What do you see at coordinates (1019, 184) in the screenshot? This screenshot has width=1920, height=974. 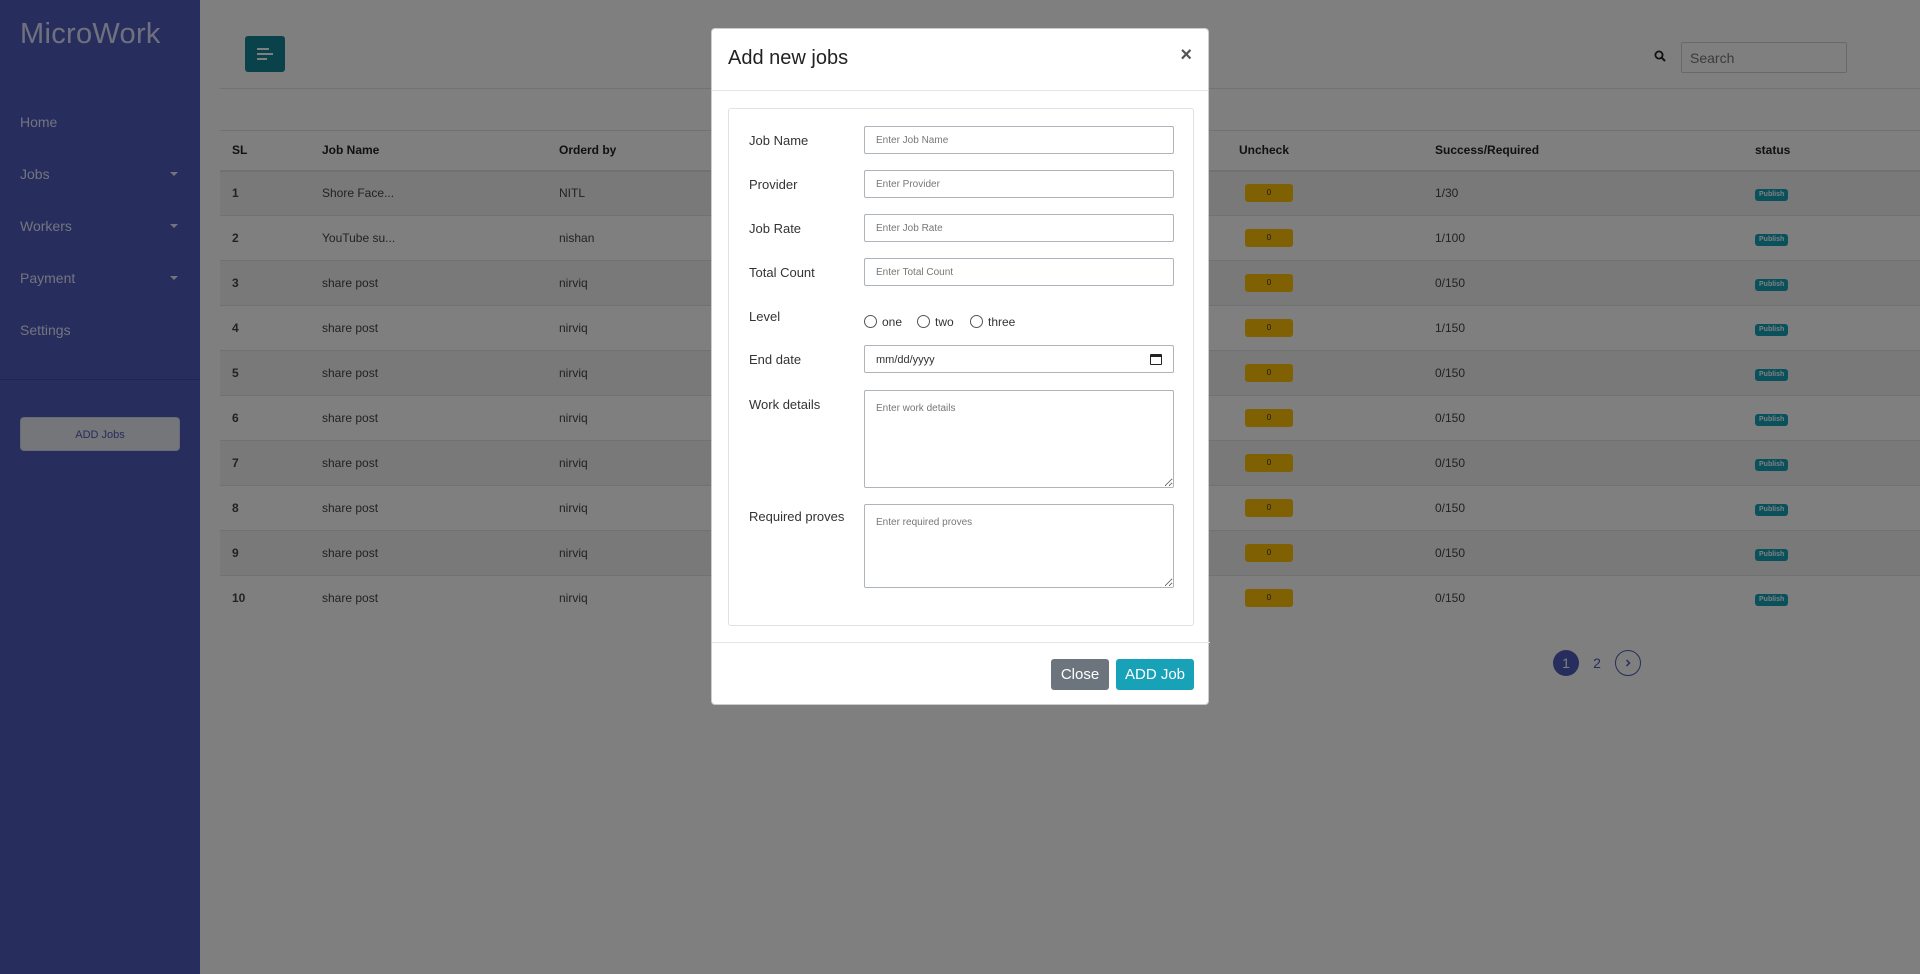 I see `provider-input` at bounding box center [1019, 184].